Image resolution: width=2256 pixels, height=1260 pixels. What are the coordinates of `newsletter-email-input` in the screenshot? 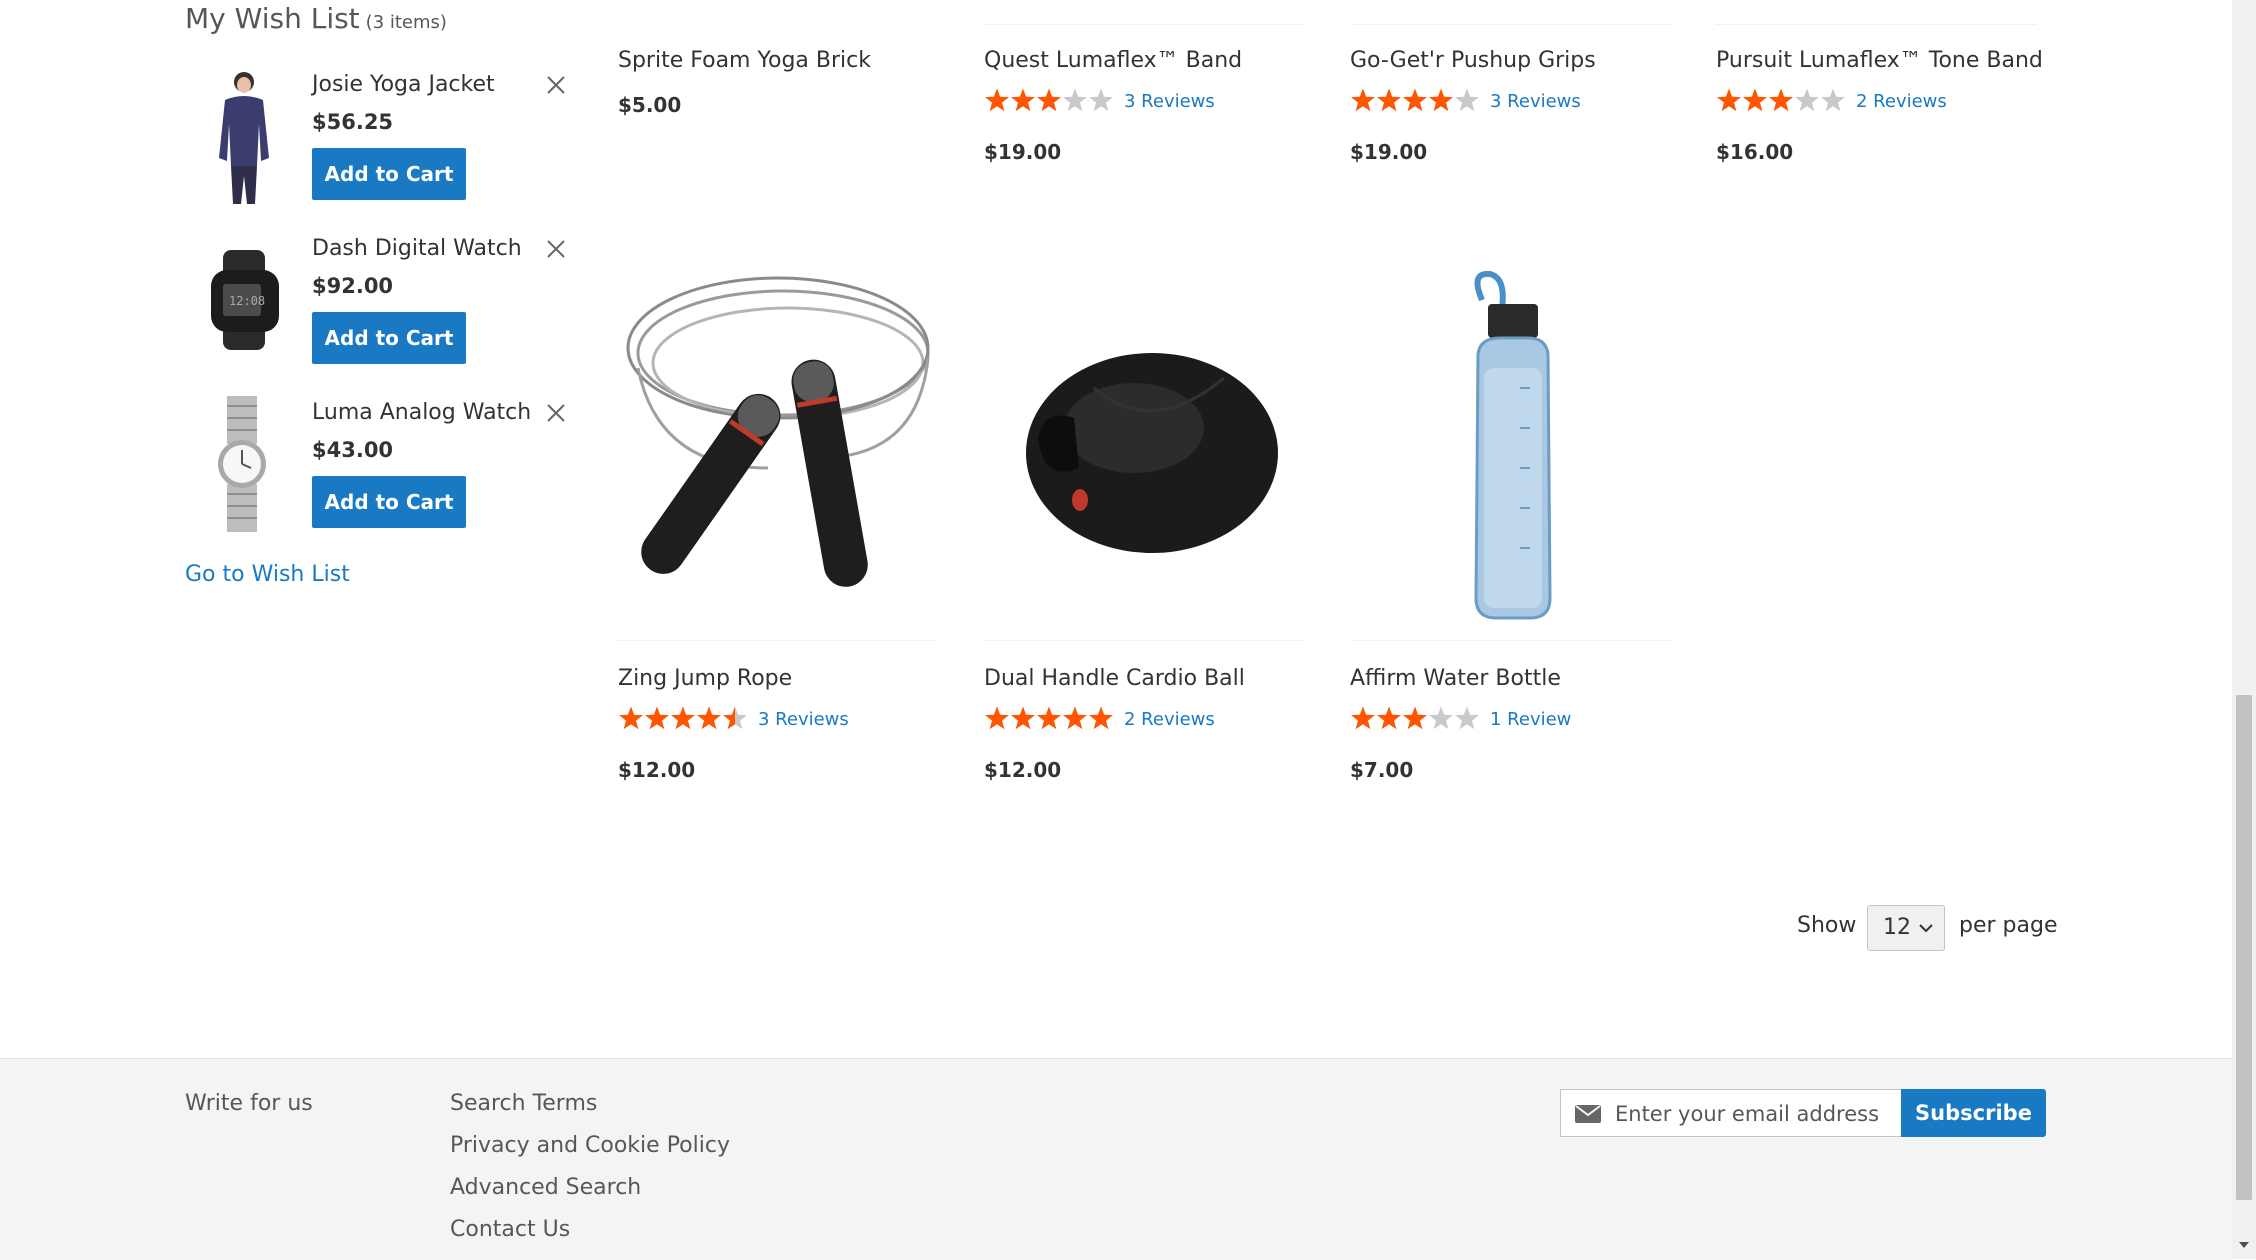 It's located at (1755, 1114).